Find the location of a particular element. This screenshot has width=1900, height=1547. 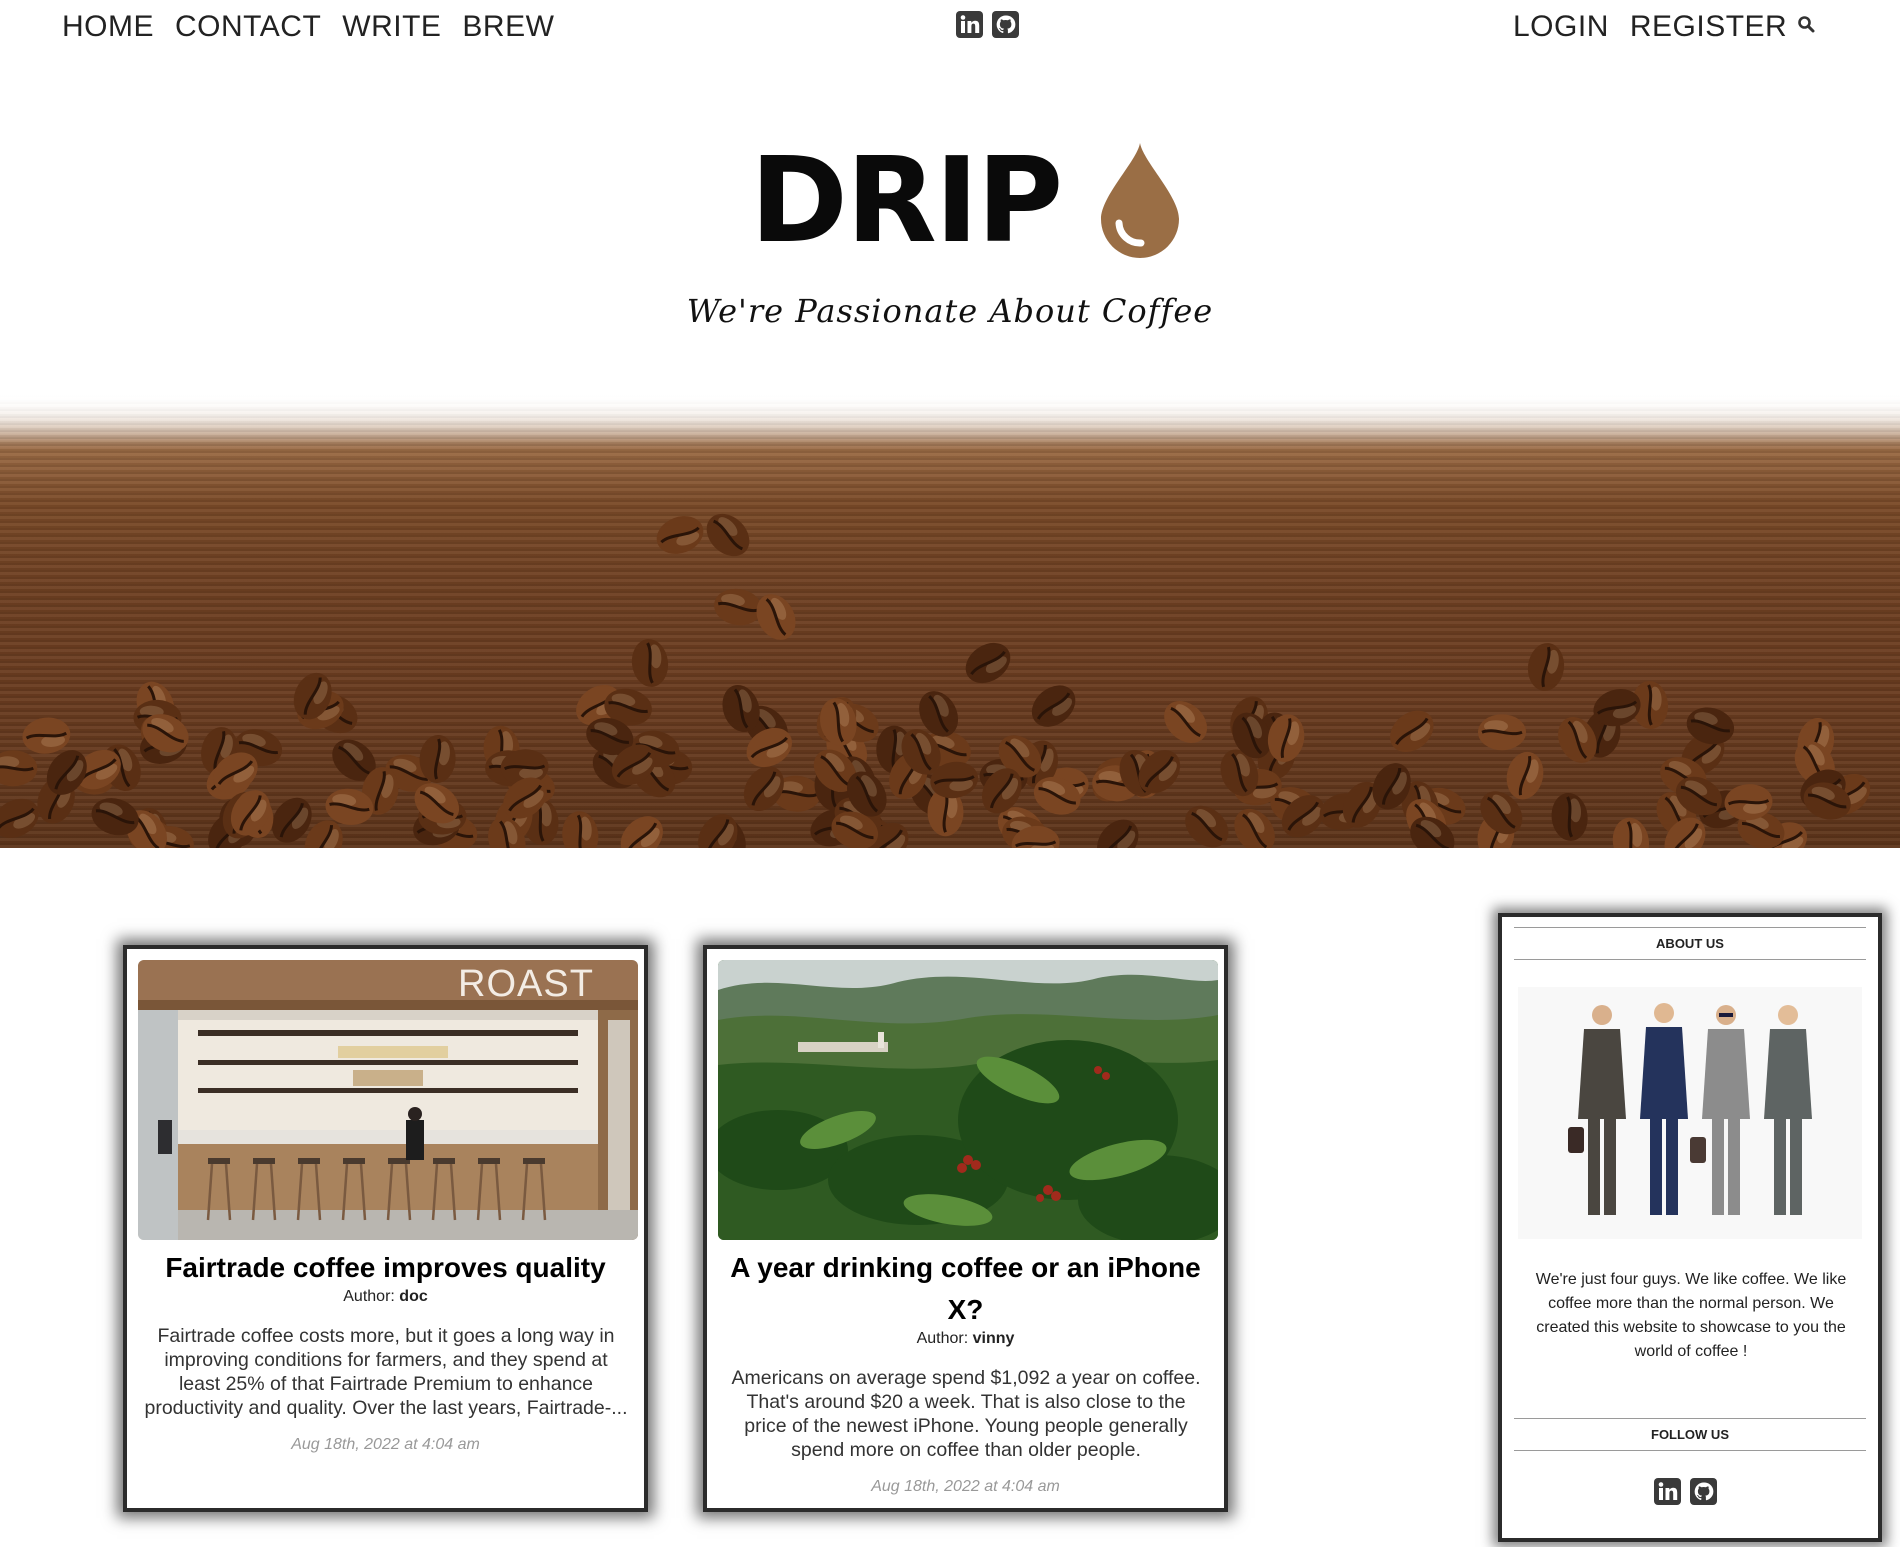

post-author: Author: vinny is located at coordinates (965, 1339).